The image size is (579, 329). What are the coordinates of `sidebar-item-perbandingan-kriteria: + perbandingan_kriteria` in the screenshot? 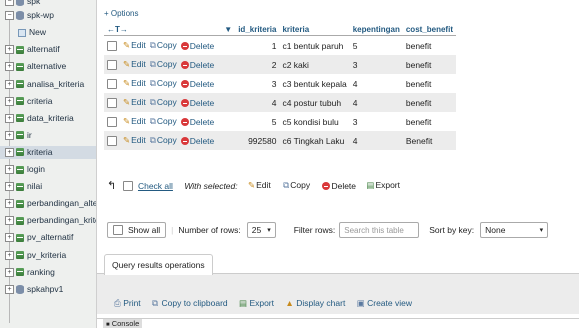 It's located at (48, 220).